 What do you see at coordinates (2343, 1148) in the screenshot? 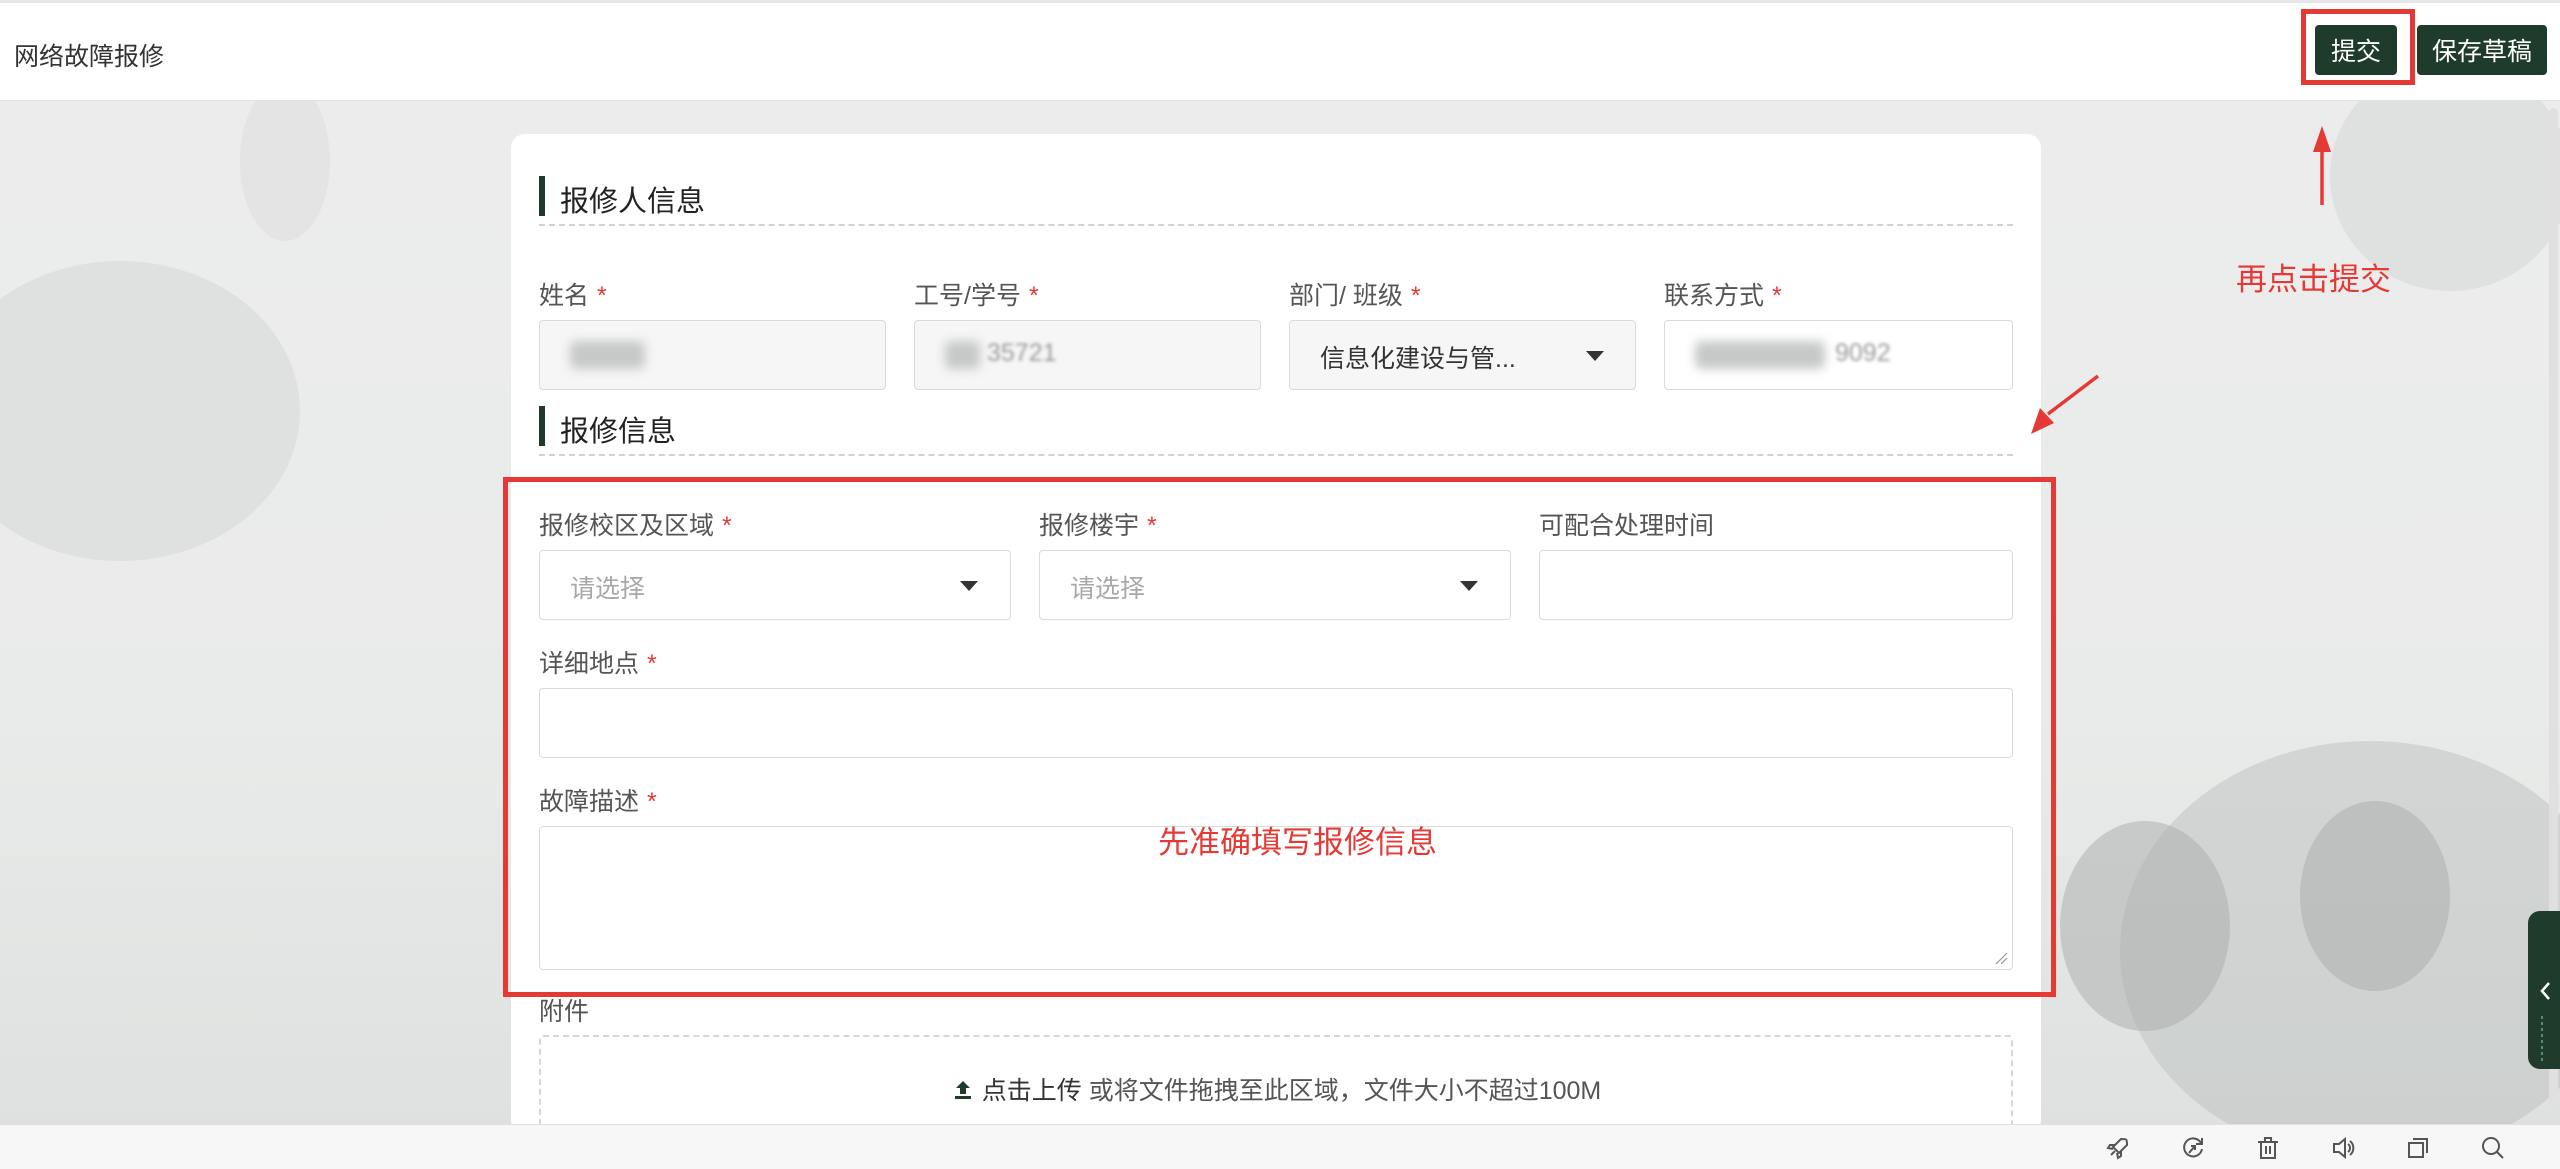
I see `speaker-icon` at bounding box center [2343, 1148].